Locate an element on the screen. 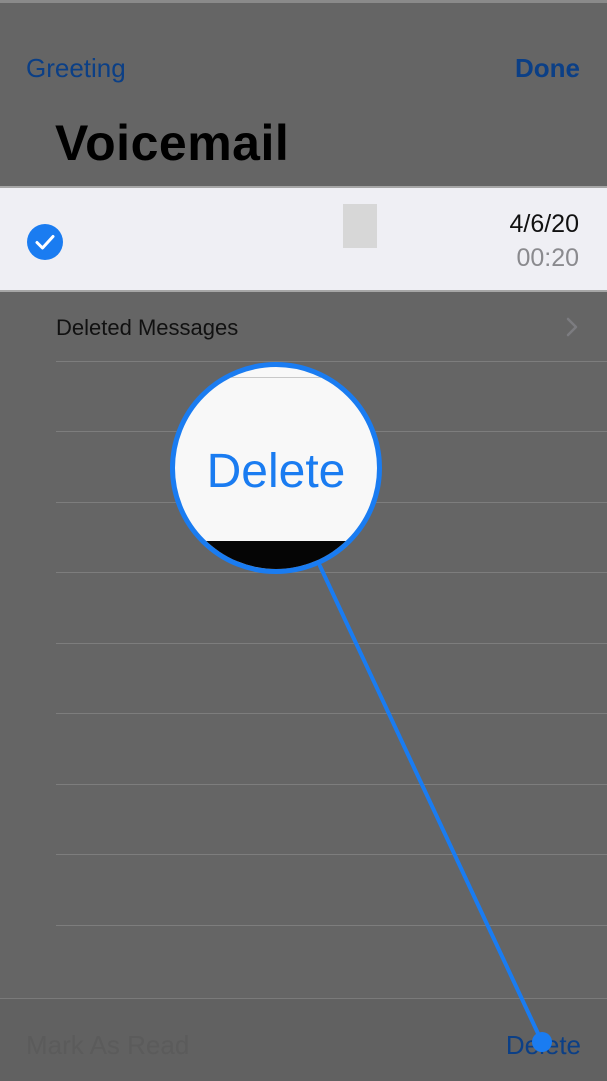 The width and height of the screenshot is (607, 1081). deleted-messages-label: Deleted Messages is located at coordinates (147, 327).